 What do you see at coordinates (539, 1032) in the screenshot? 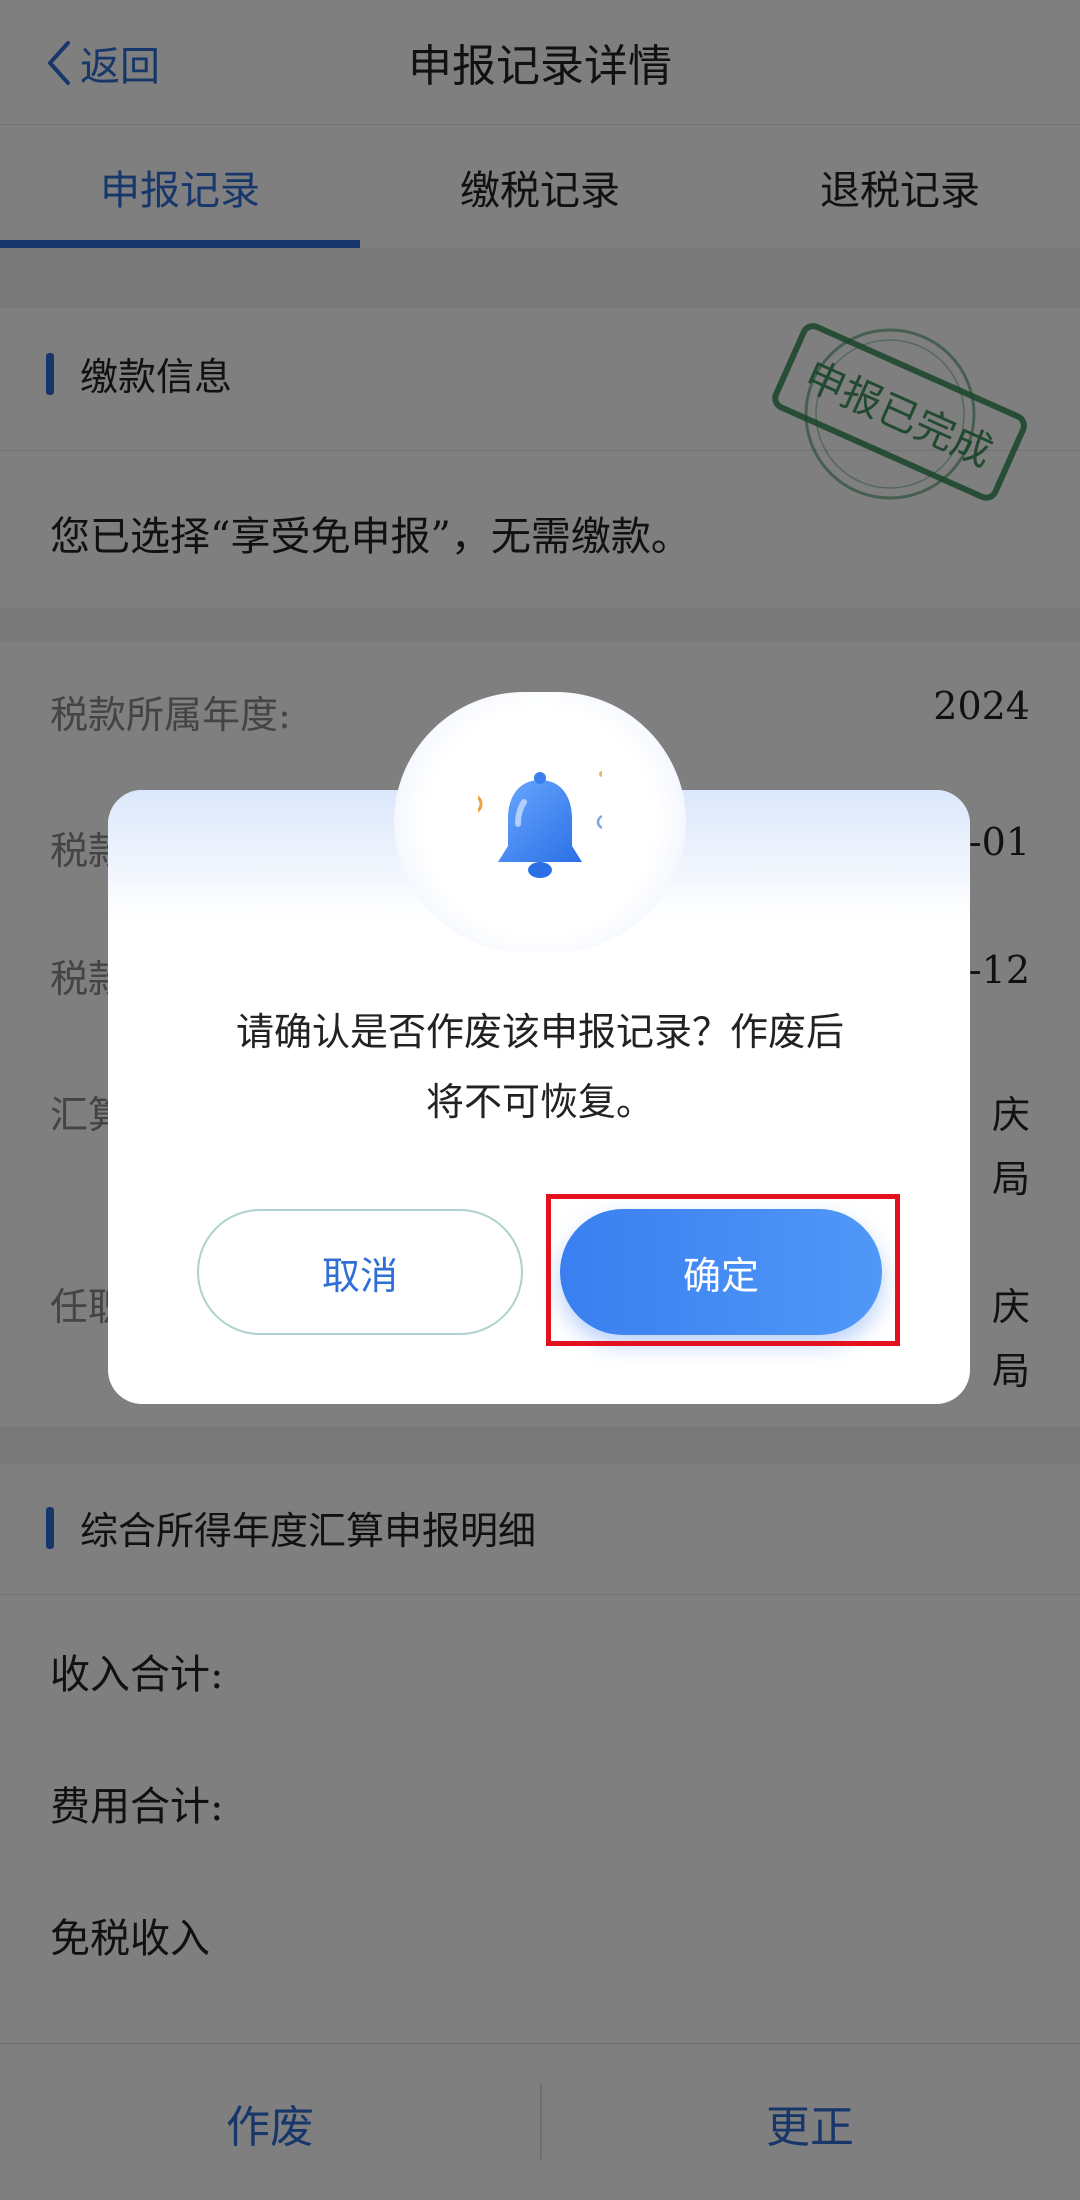
I see `dialog-message-line: 请确认是否作废该申报记录？作废后` at bounding box center [539, 1032].